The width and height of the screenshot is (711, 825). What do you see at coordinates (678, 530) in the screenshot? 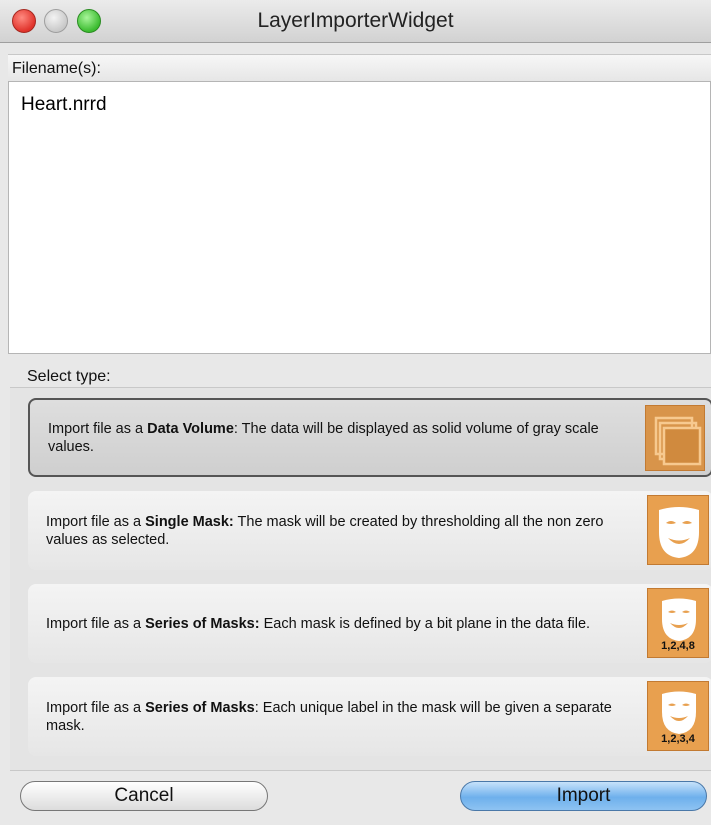
I see `mask-icon` at bounding box center [678, 530].